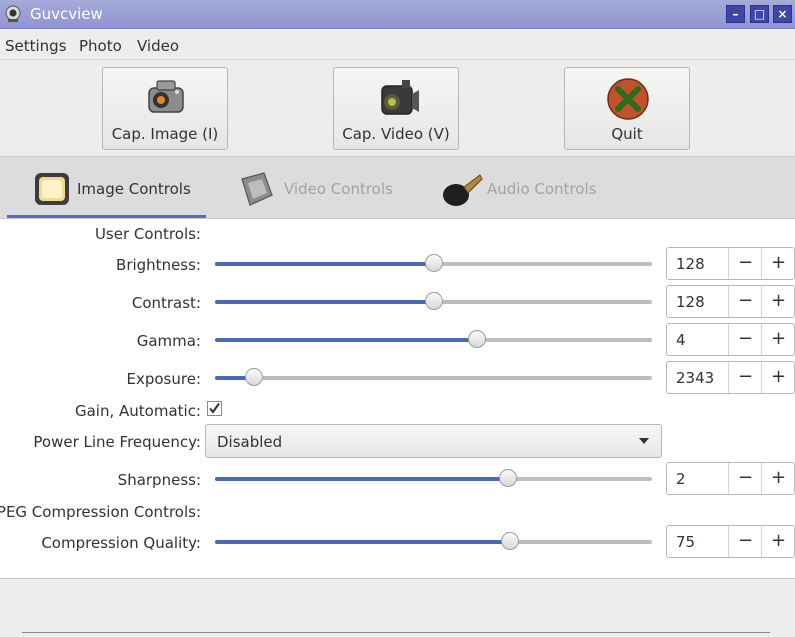 This screenshot has width=795, height=637. I want to click on compression-quality-increment-button: +, so click(778, 541).